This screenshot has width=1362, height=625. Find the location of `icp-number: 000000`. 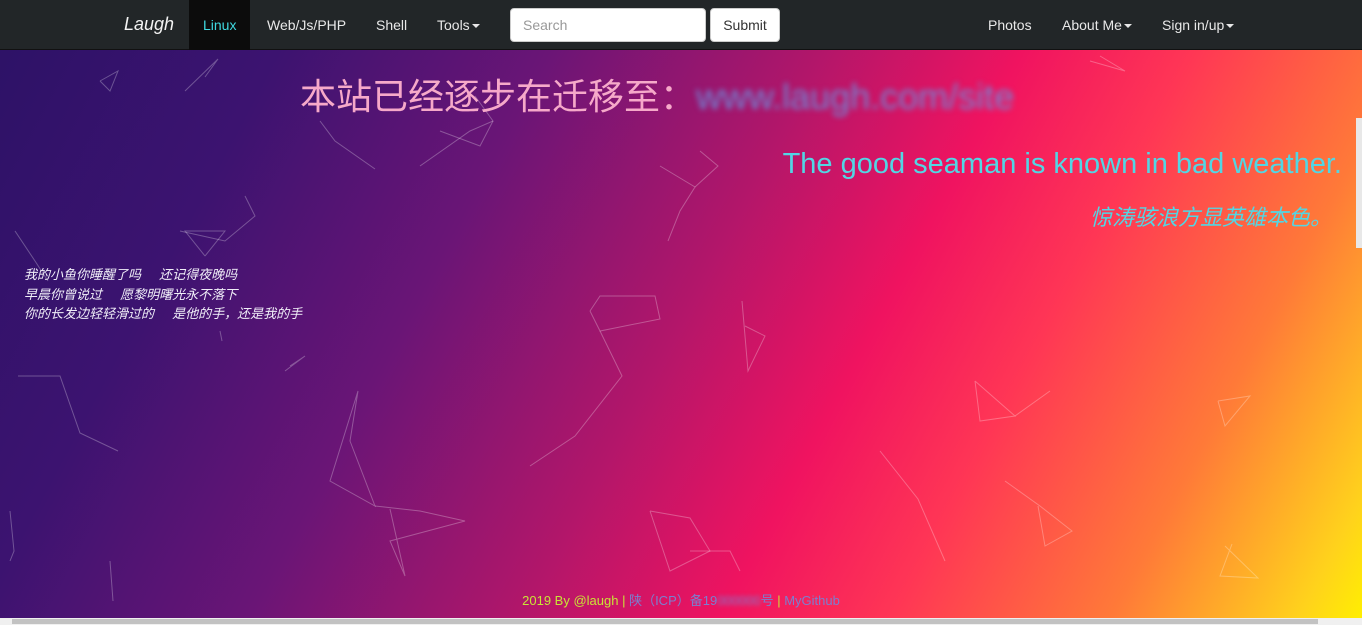

icp-number: 000000 is located at coordinates (739, 600).